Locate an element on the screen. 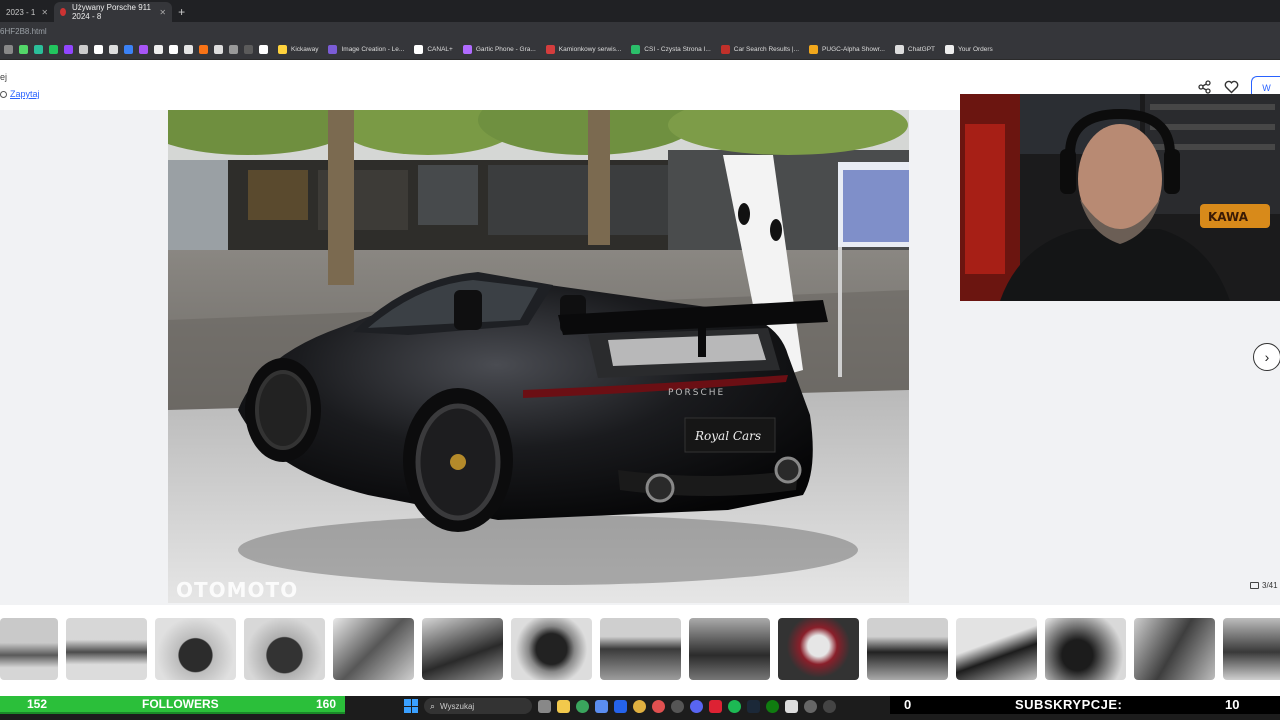 The width and height of the screenshot is (1280, 720). plate-text: Royal Cars is located at coordinates (727, 436).